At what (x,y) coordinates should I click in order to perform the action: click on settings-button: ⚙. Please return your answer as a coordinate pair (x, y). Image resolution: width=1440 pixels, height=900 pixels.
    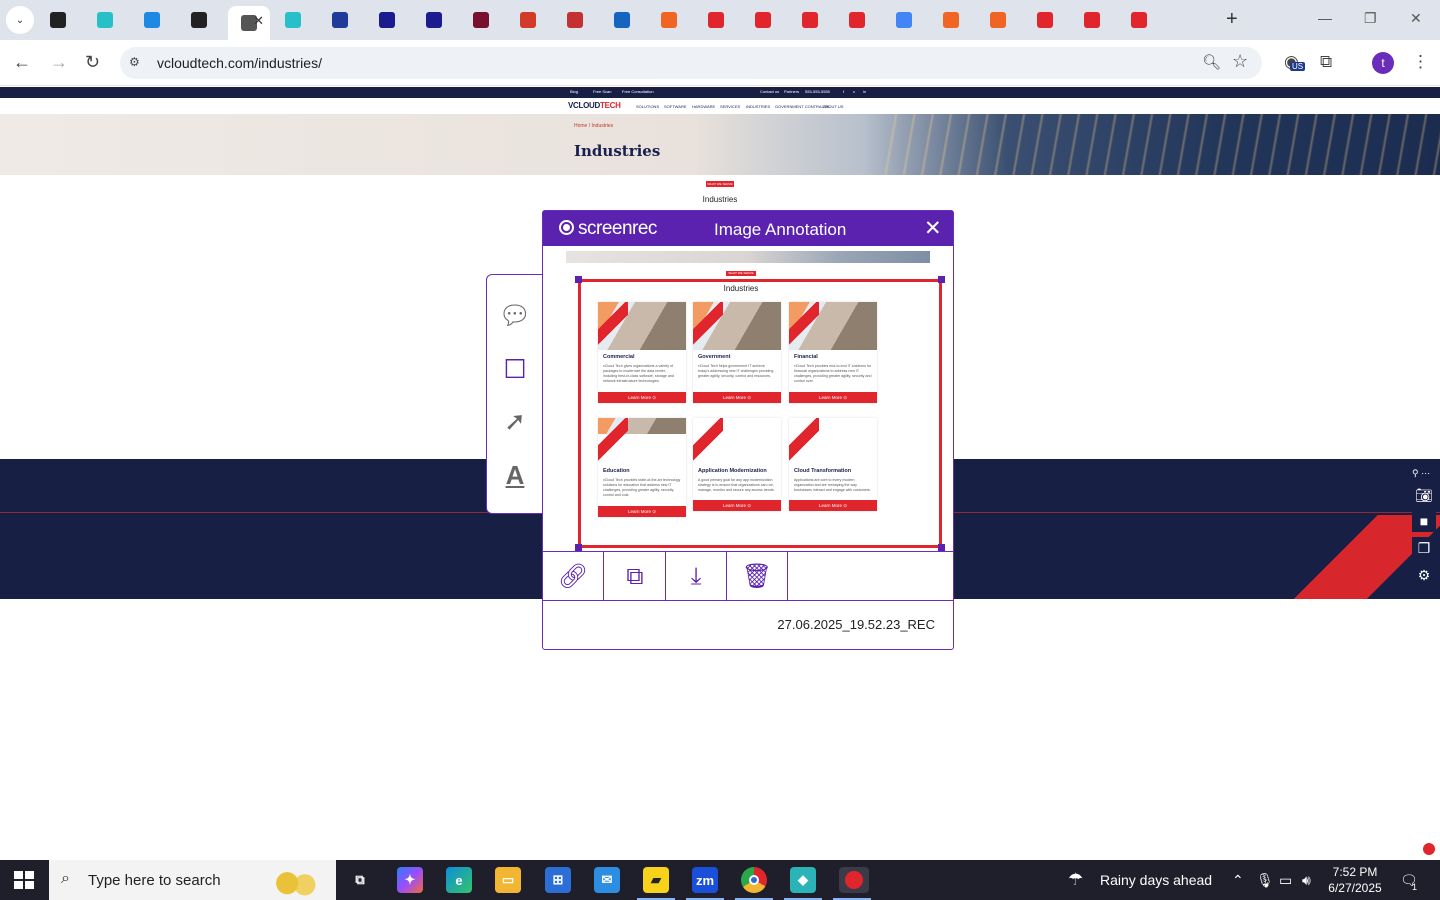
    Looking at the image, I should click on (1424, 575).